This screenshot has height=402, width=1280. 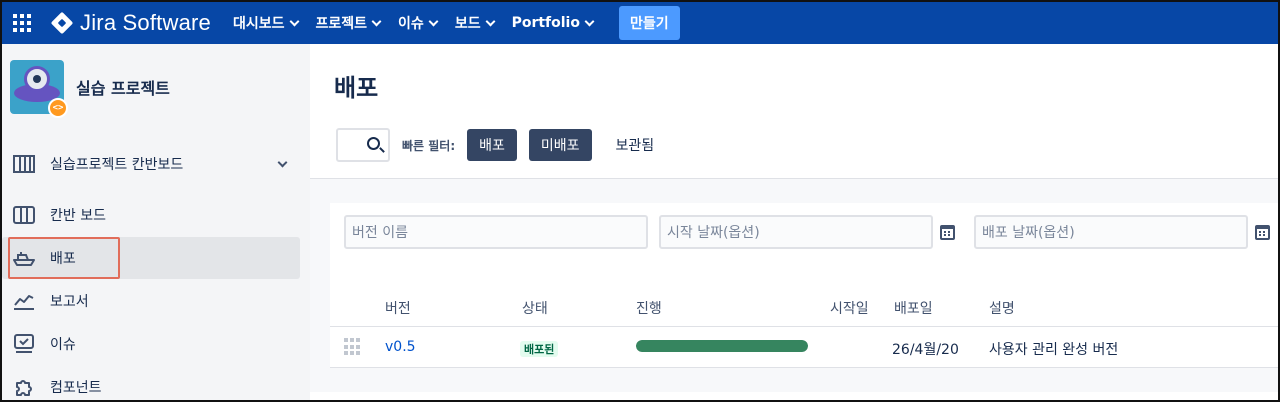 I want to click on filter-released-button: 배포, so click(x=492, y=145).